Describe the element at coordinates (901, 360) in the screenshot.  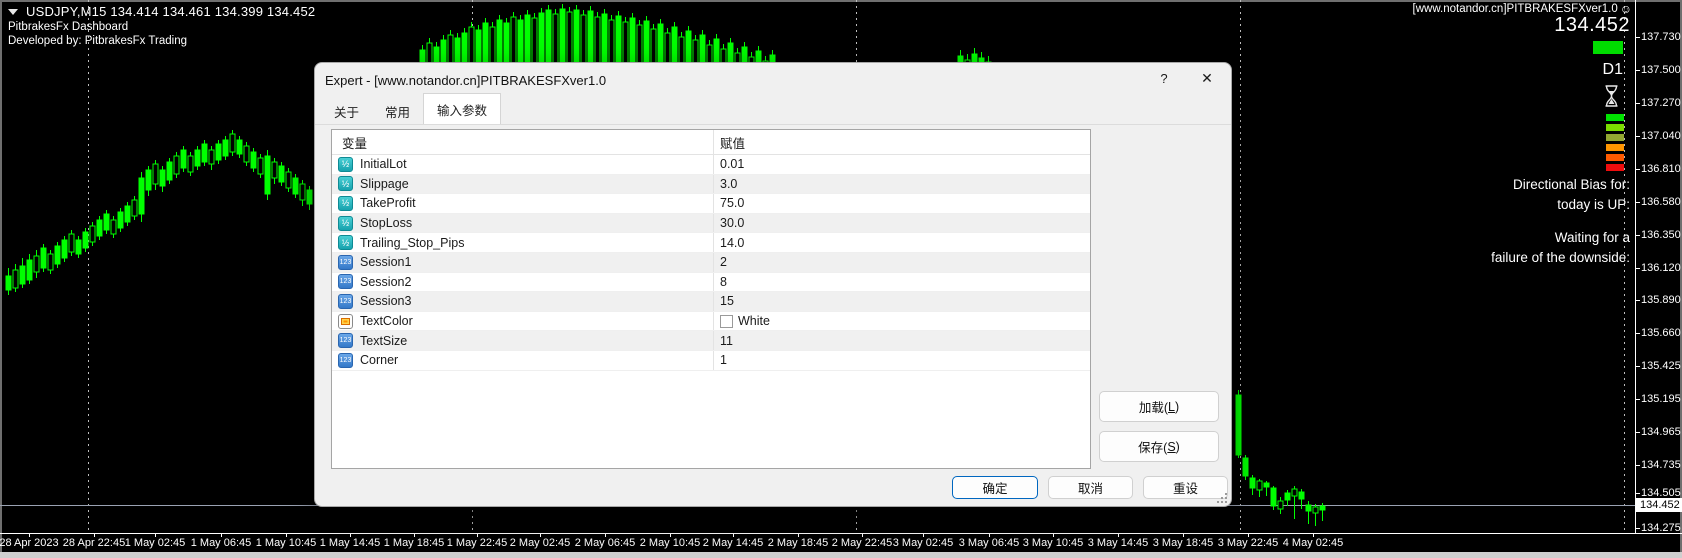
I see `param-value: 1` at that location.